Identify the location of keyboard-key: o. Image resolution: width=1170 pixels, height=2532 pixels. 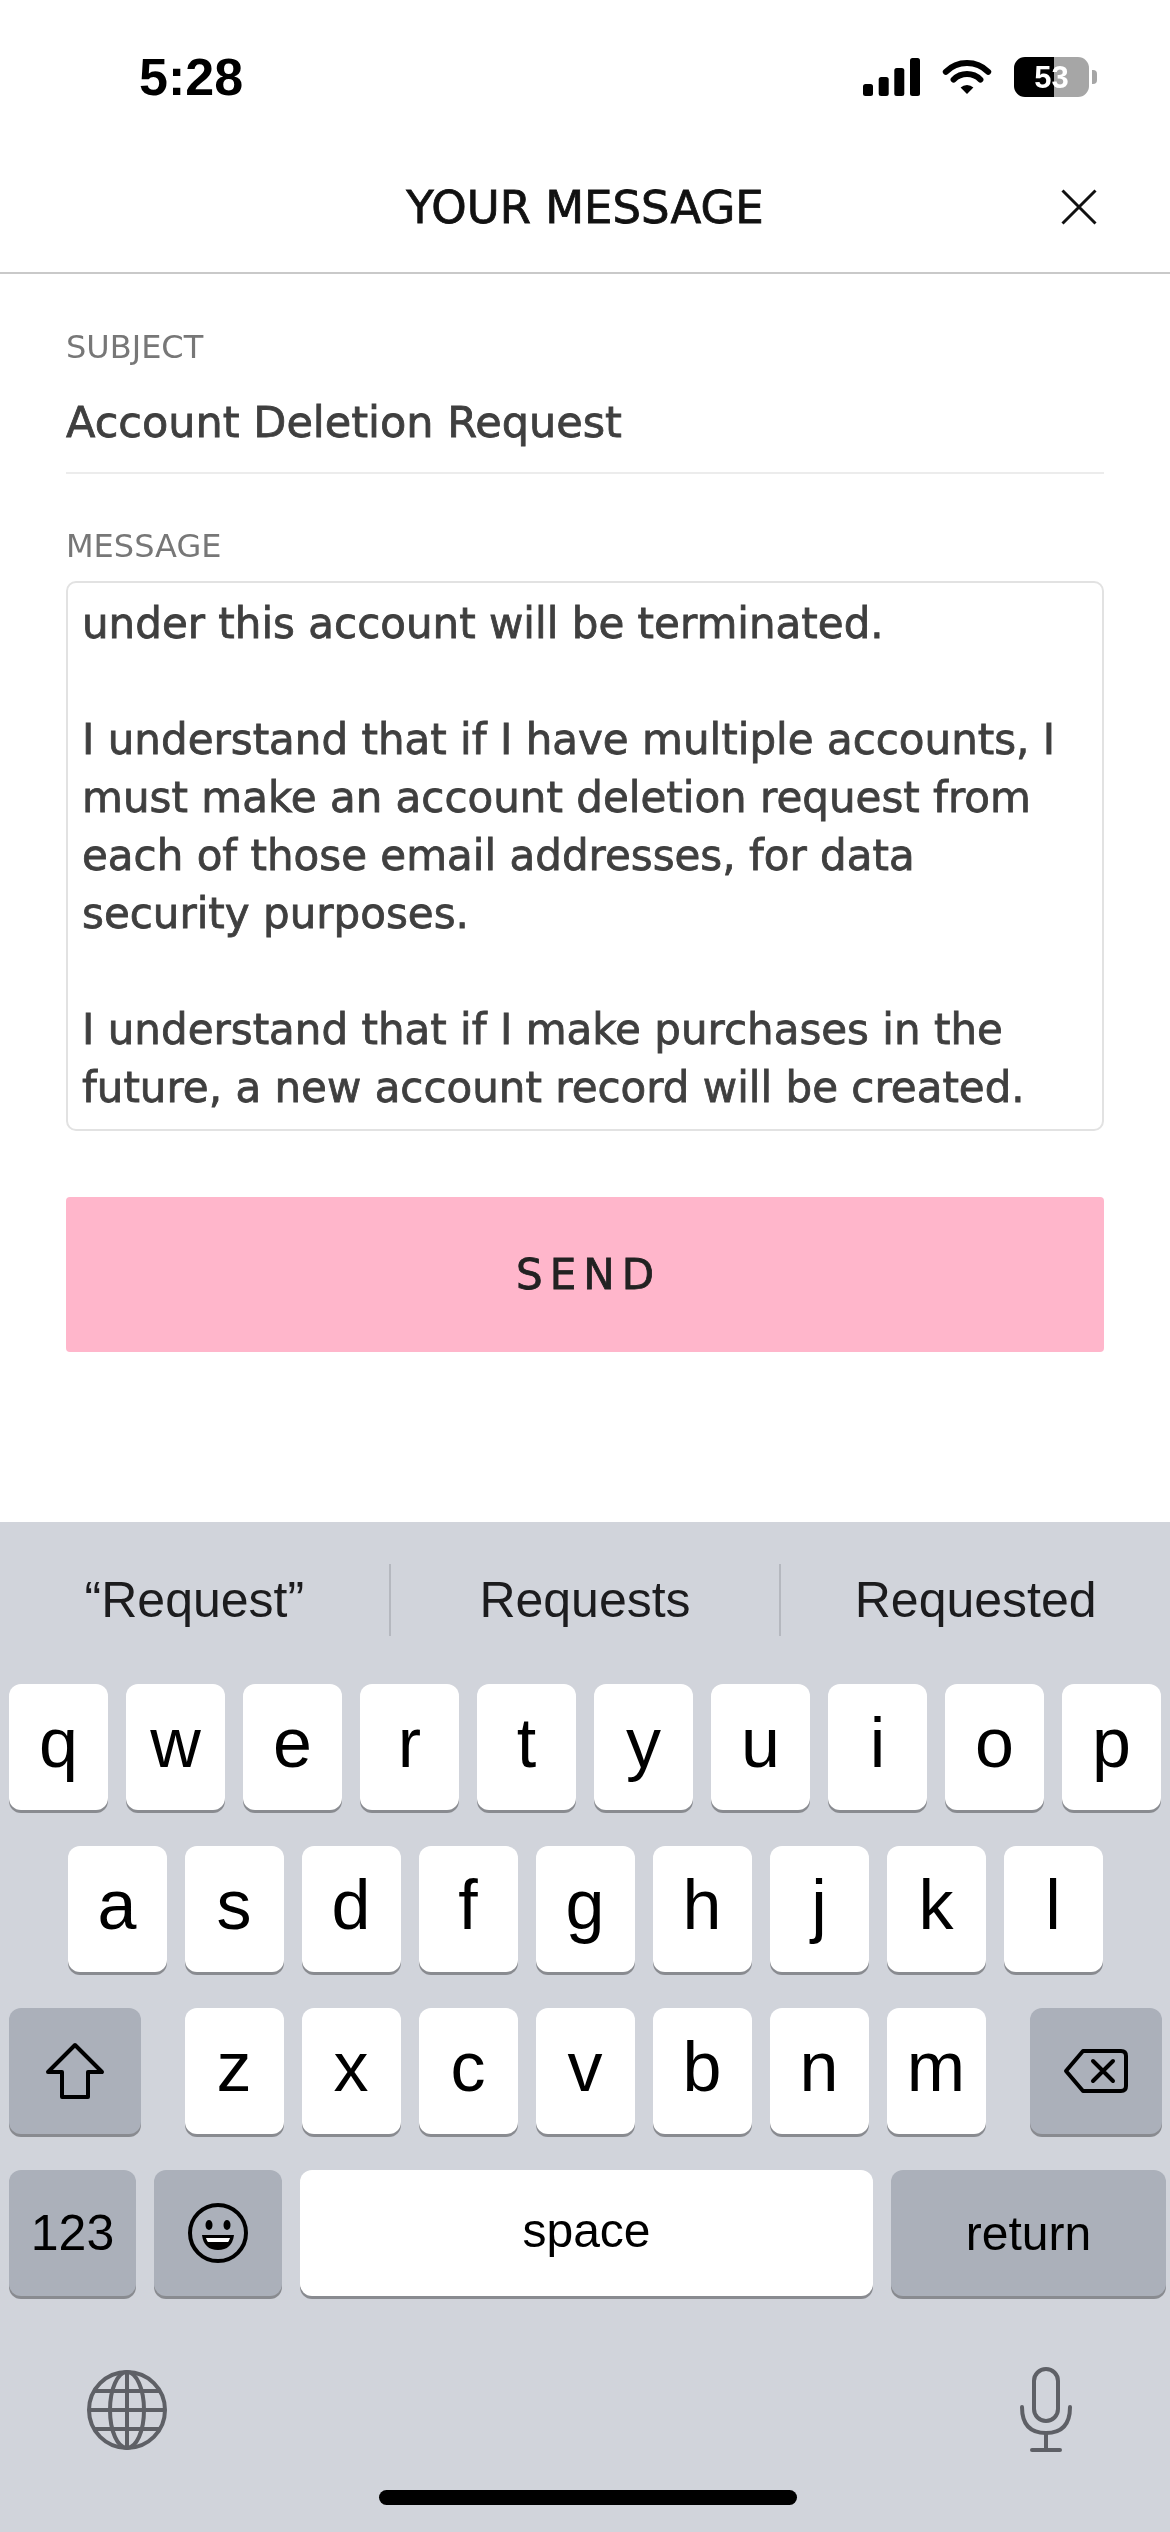
(994, 1747).